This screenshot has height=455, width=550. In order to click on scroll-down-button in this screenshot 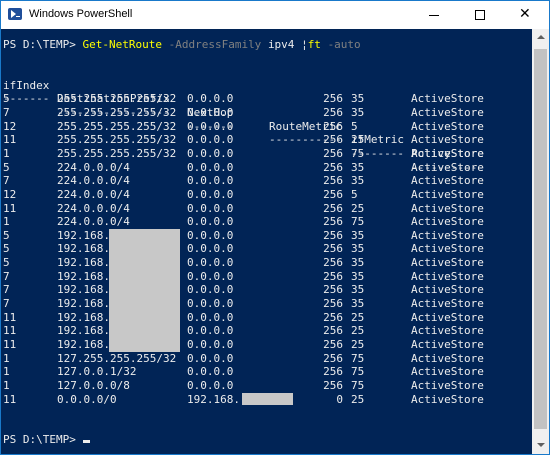, I will do `click(540, 445)`.